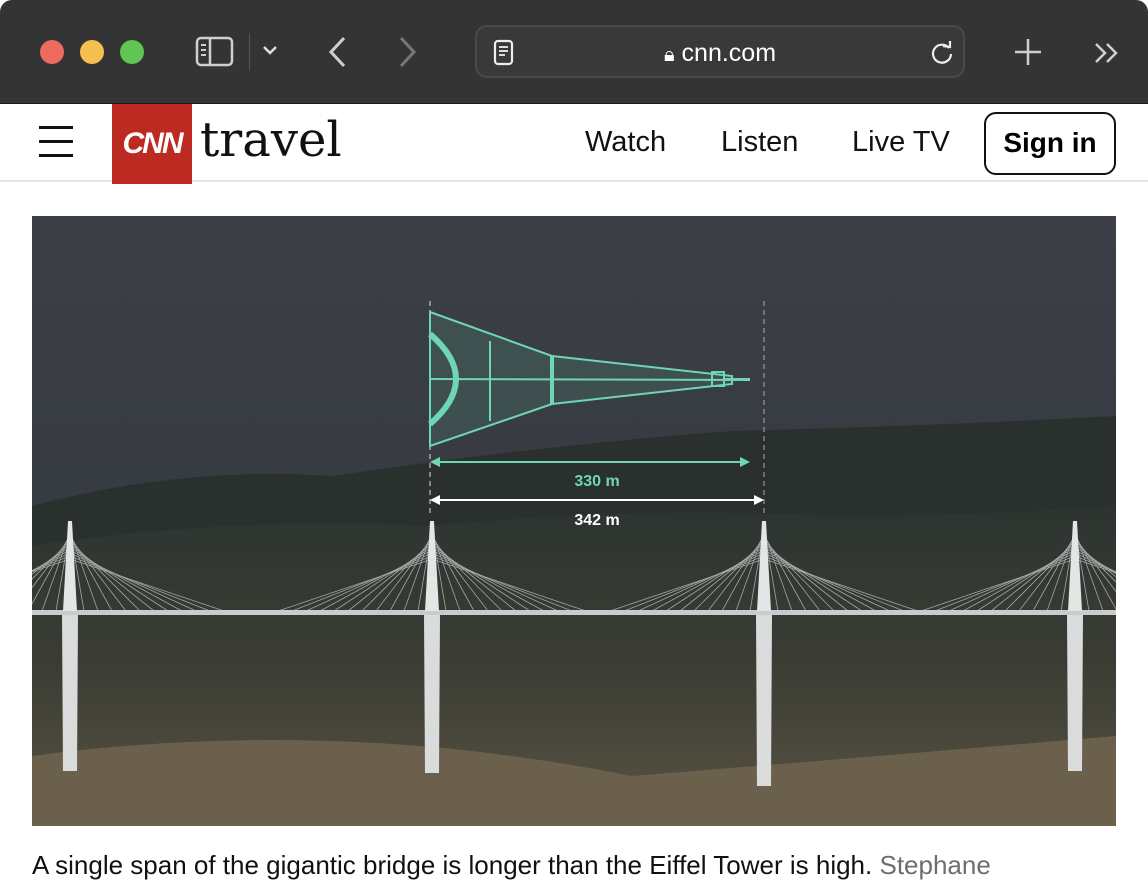 This screenshot has width=1148, height=896. What do you see at coordinates (1050, 143) in the screenshot?
I see `sign-in-button: Sign in` at bounding box center [1050, 143].